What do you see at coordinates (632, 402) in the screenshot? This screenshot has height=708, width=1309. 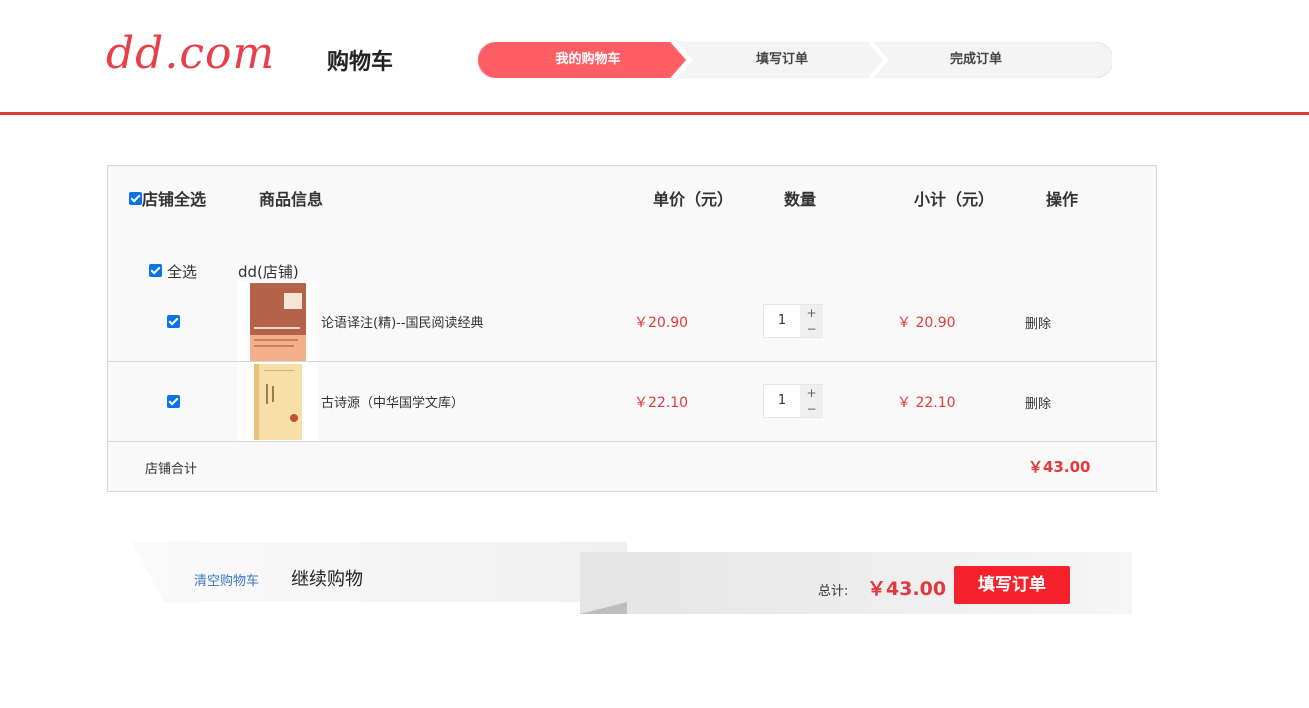 I see `cart-item-row: 古诗源（中华国学文库） ￥22.10 1 + − ￥ 22.10 删除` at bounding box center [632, 402].